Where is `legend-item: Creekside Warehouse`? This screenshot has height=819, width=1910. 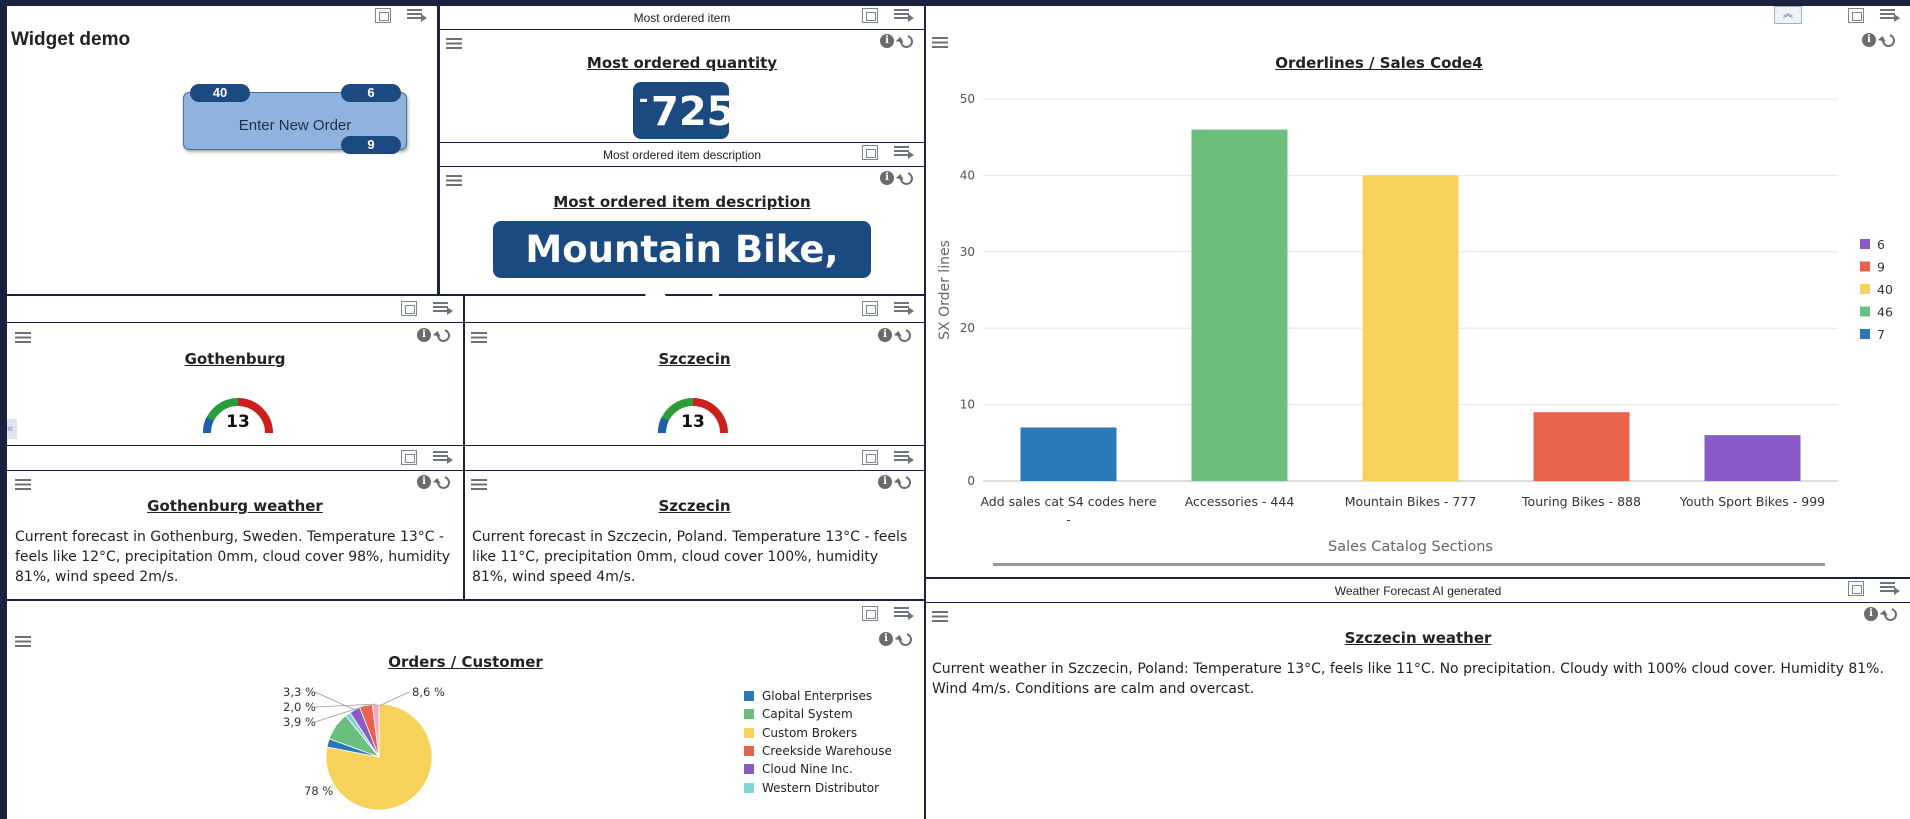 legend-item: Creekside Warehouse is located at coordinates (818, 751).